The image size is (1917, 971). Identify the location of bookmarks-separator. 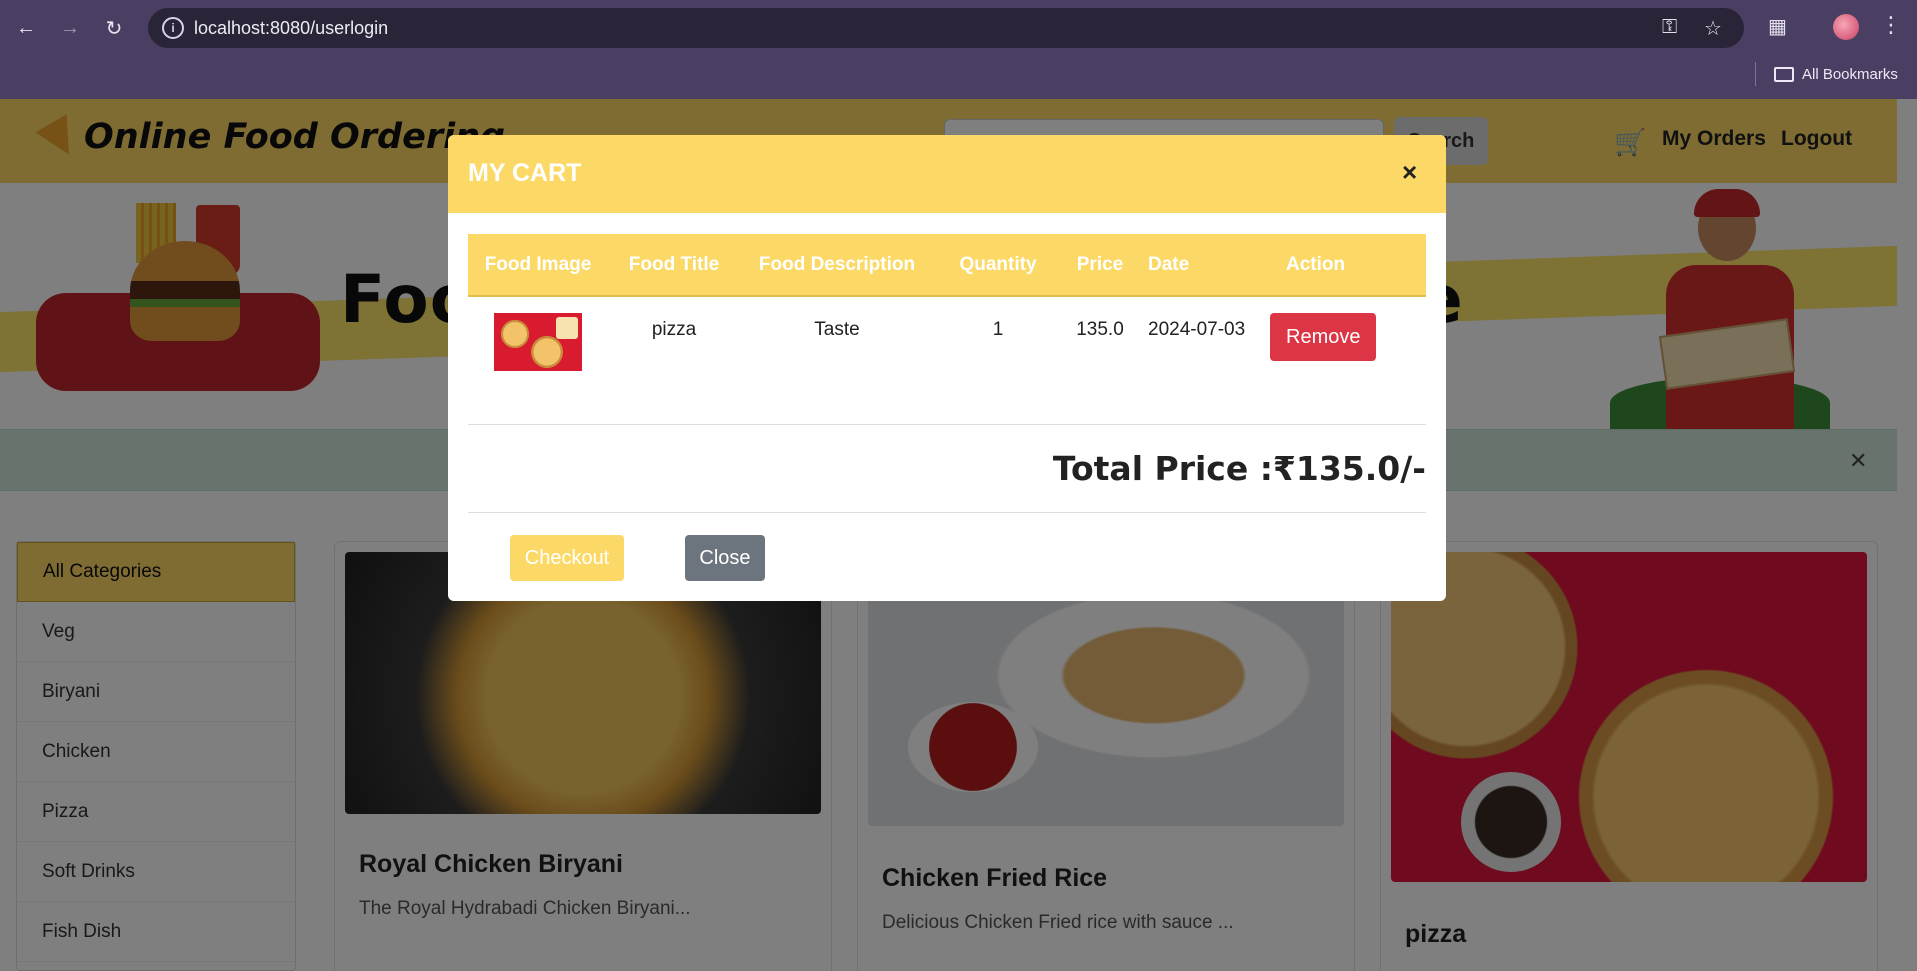
(1755, 74).